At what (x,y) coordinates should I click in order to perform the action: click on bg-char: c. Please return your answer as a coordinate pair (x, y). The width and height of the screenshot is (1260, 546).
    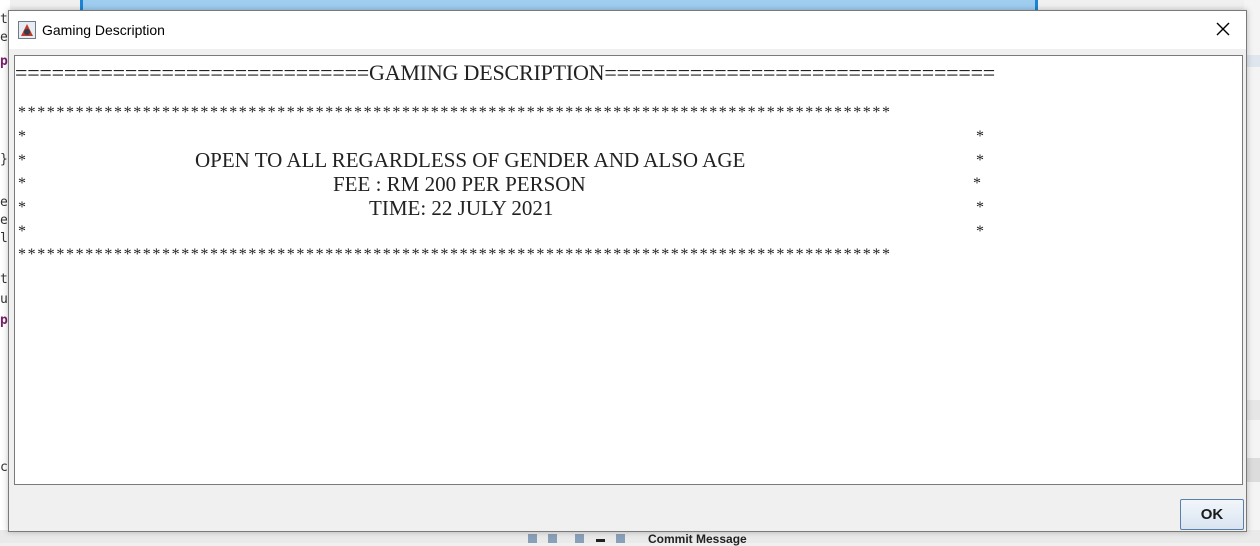
    Looking at the image, I should click on (4, 467).